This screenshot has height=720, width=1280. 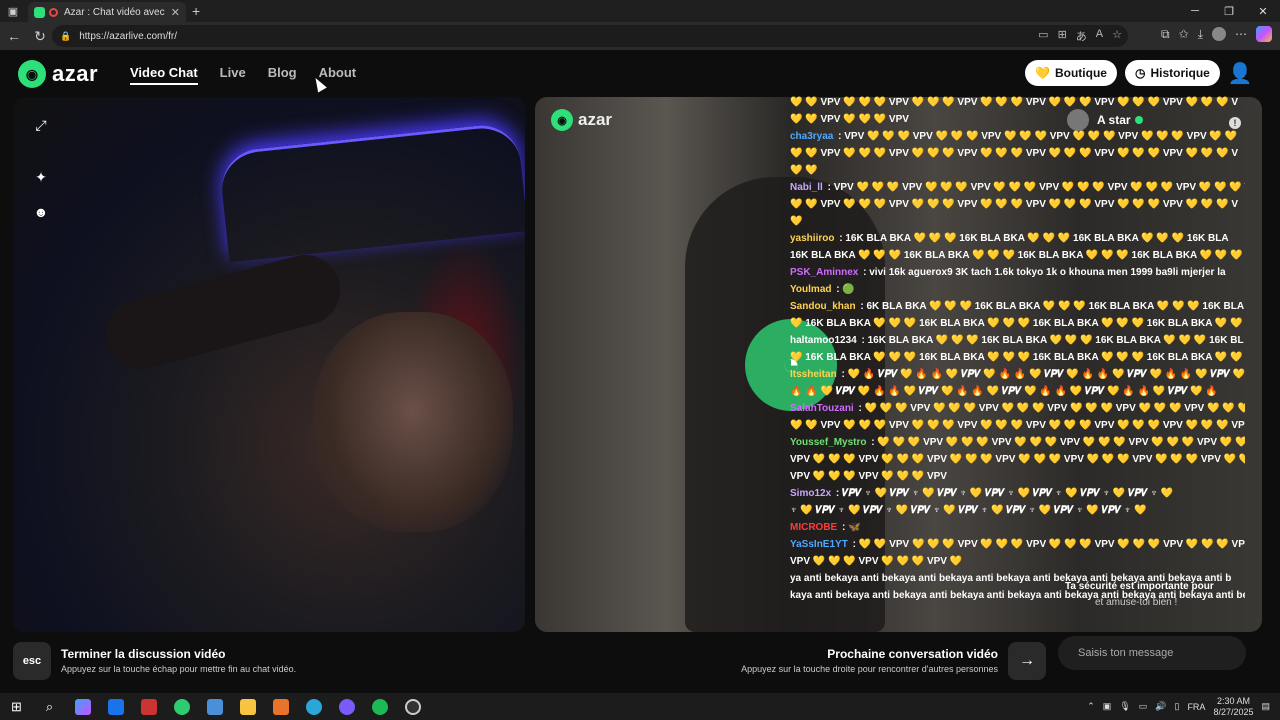 What do you see at coordinates (16, 706) in the screenshot?
I see `start-windows-icon: ⊞` at bounding box center [16, 706].